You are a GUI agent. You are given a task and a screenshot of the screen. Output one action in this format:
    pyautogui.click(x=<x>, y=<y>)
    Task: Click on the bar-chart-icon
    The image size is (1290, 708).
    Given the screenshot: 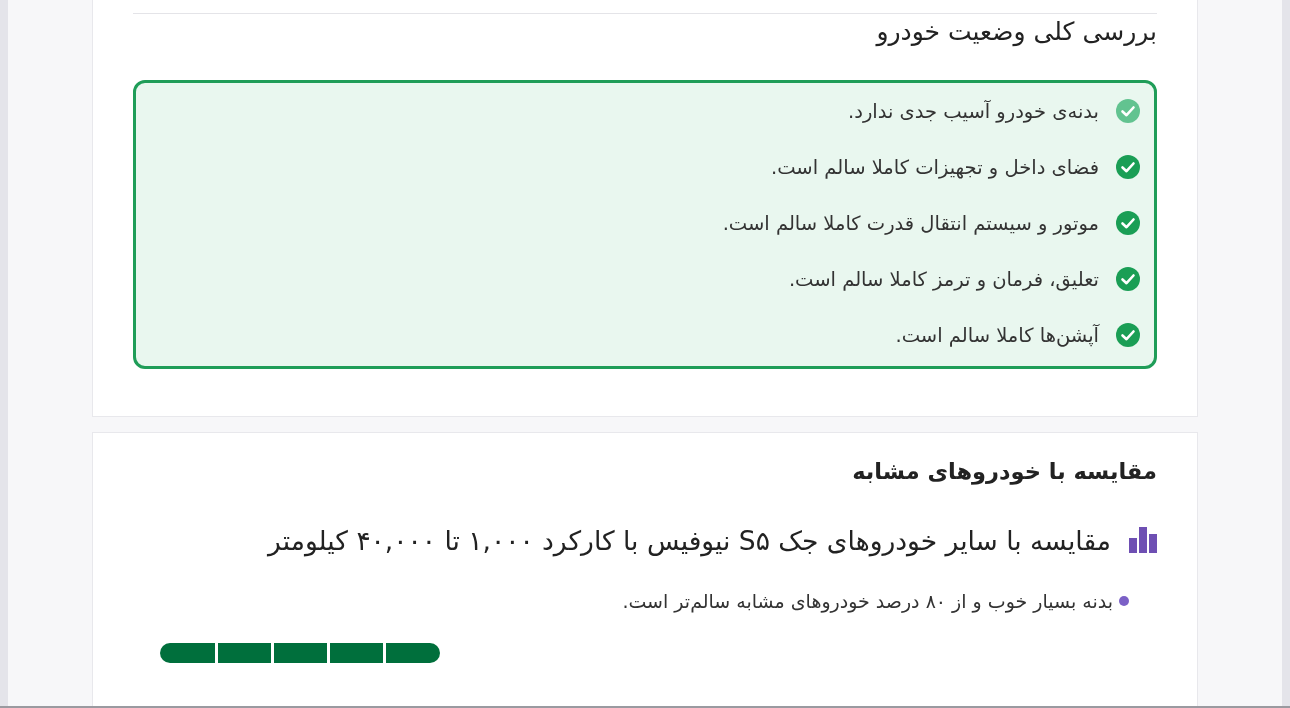 What is the action you would take?
    pyautogui.click(x=1143, y=540)
    